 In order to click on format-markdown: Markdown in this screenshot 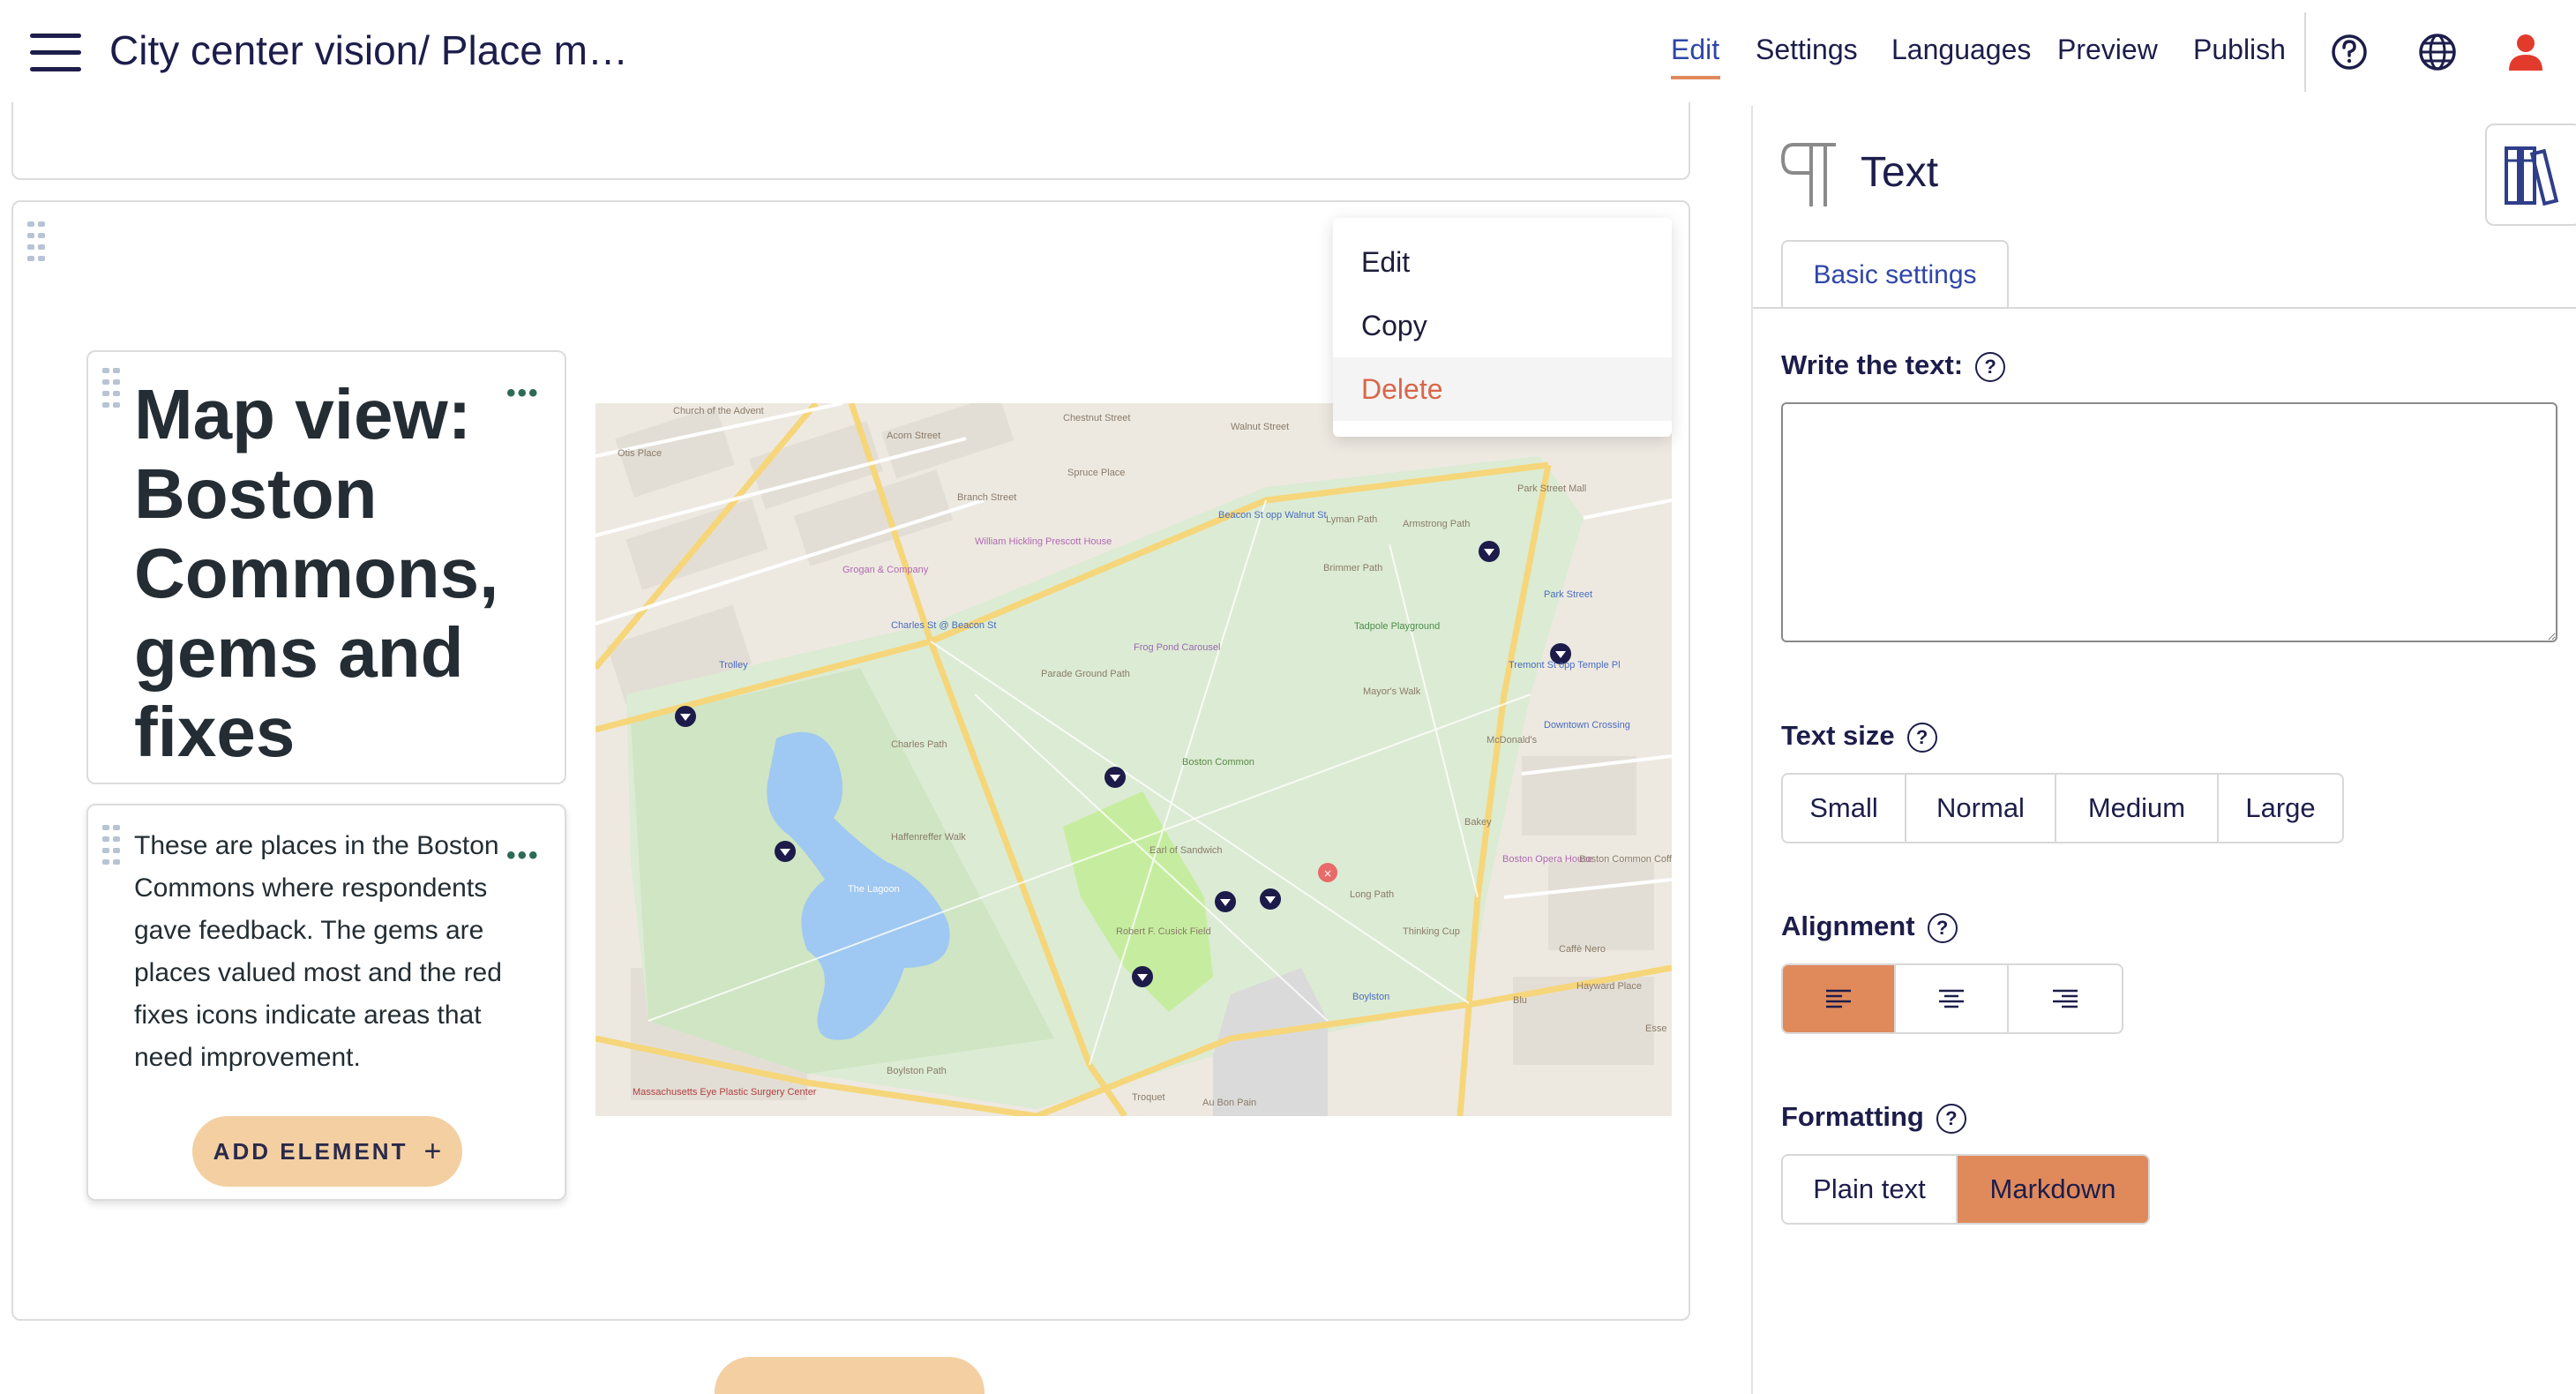, I will do `click(2053, 1189)`.